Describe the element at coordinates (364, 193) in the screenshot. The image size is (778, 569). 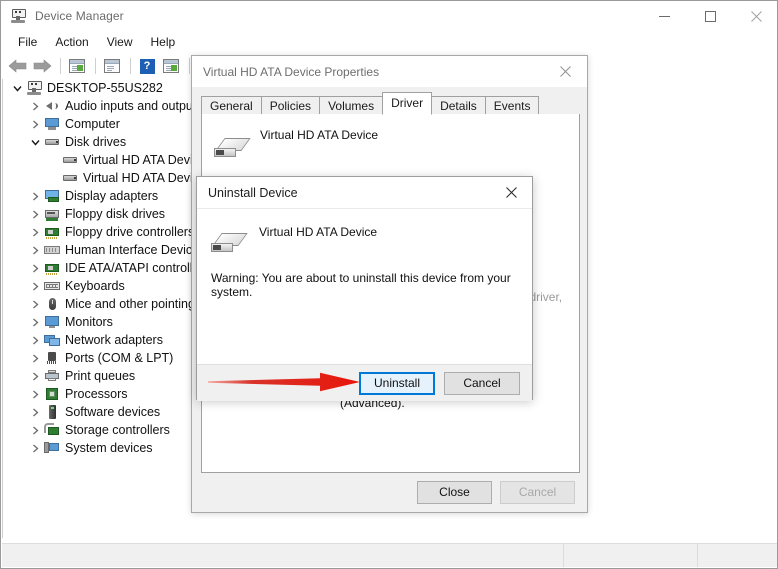
I see `uninstall-titlebar: Uninstall Device` at that location.